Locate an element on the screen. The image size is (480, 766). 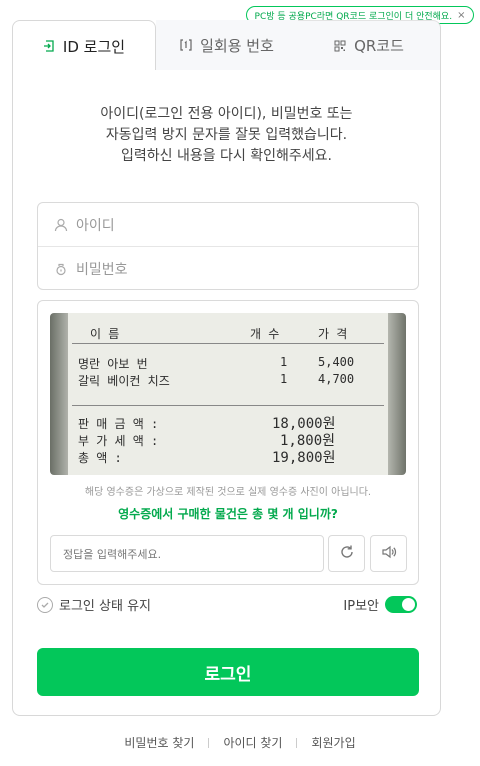
find-id-link: 아이디 찾기 is located at coordinates (252, 742).